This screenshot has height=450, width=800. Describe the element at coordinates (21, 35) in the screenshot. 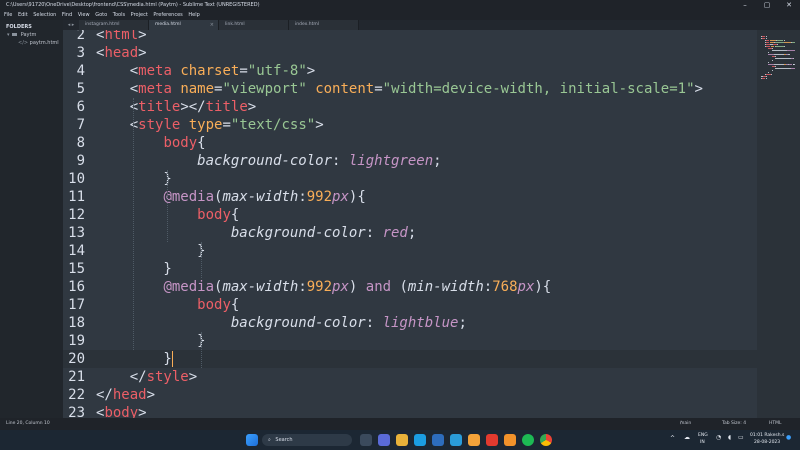

I see `sidebar-folder-paytm: ▾ Paytm` at that location.